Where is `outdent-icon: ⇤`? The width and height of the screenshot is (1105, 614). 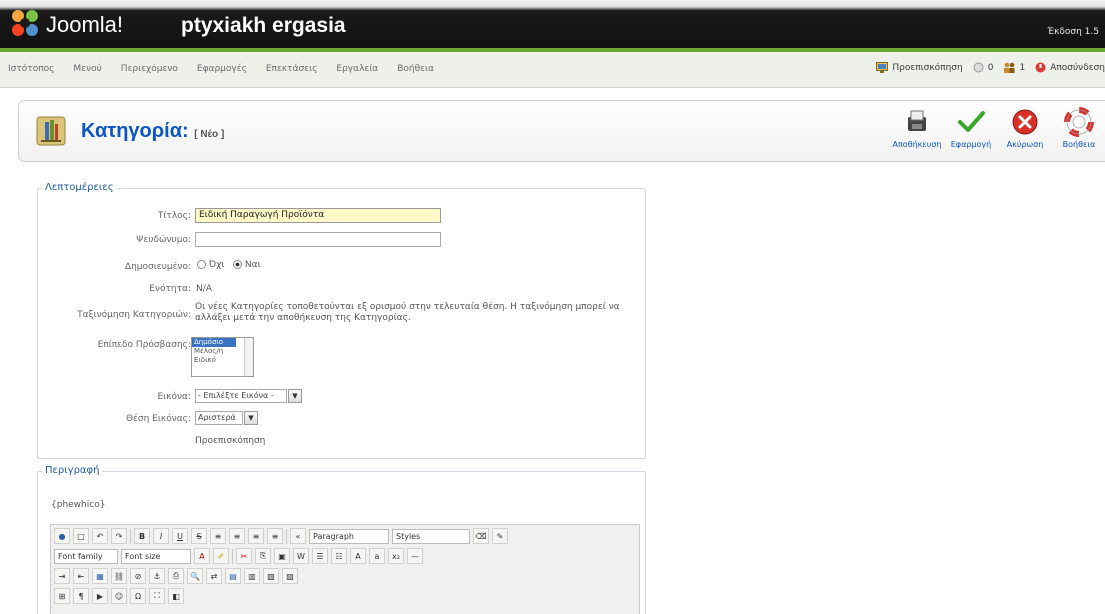
outdent-icon: ⇤ is located at coordinates (81, 576).